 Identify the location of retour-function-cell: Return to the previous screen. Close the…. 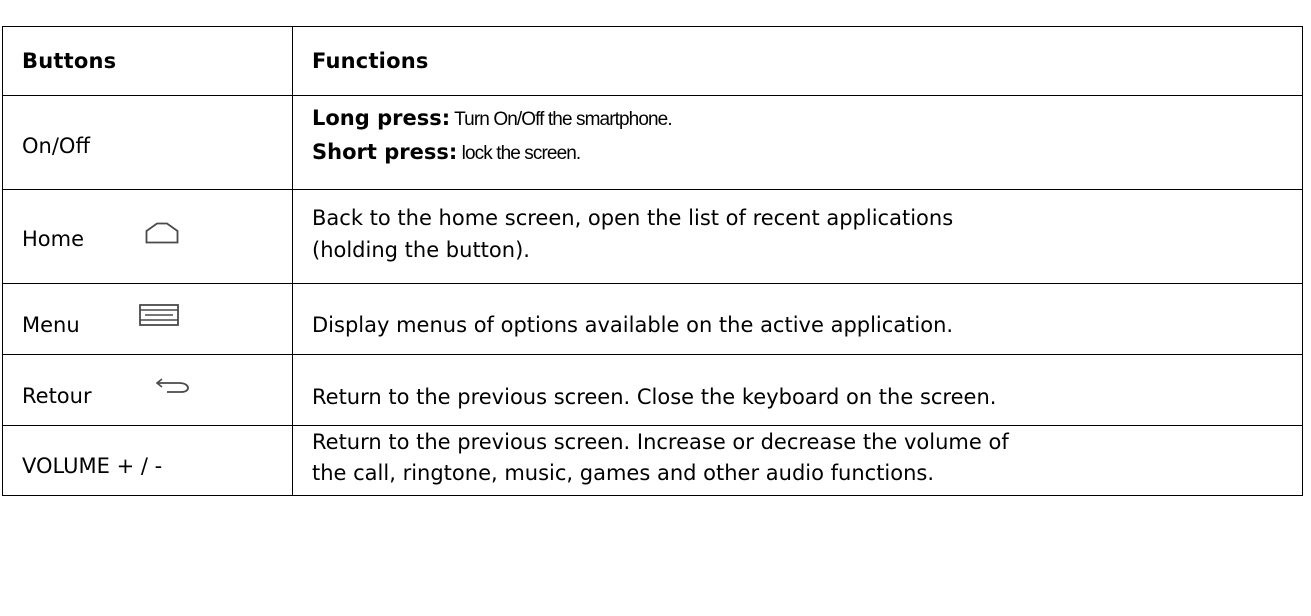
(797, 390).